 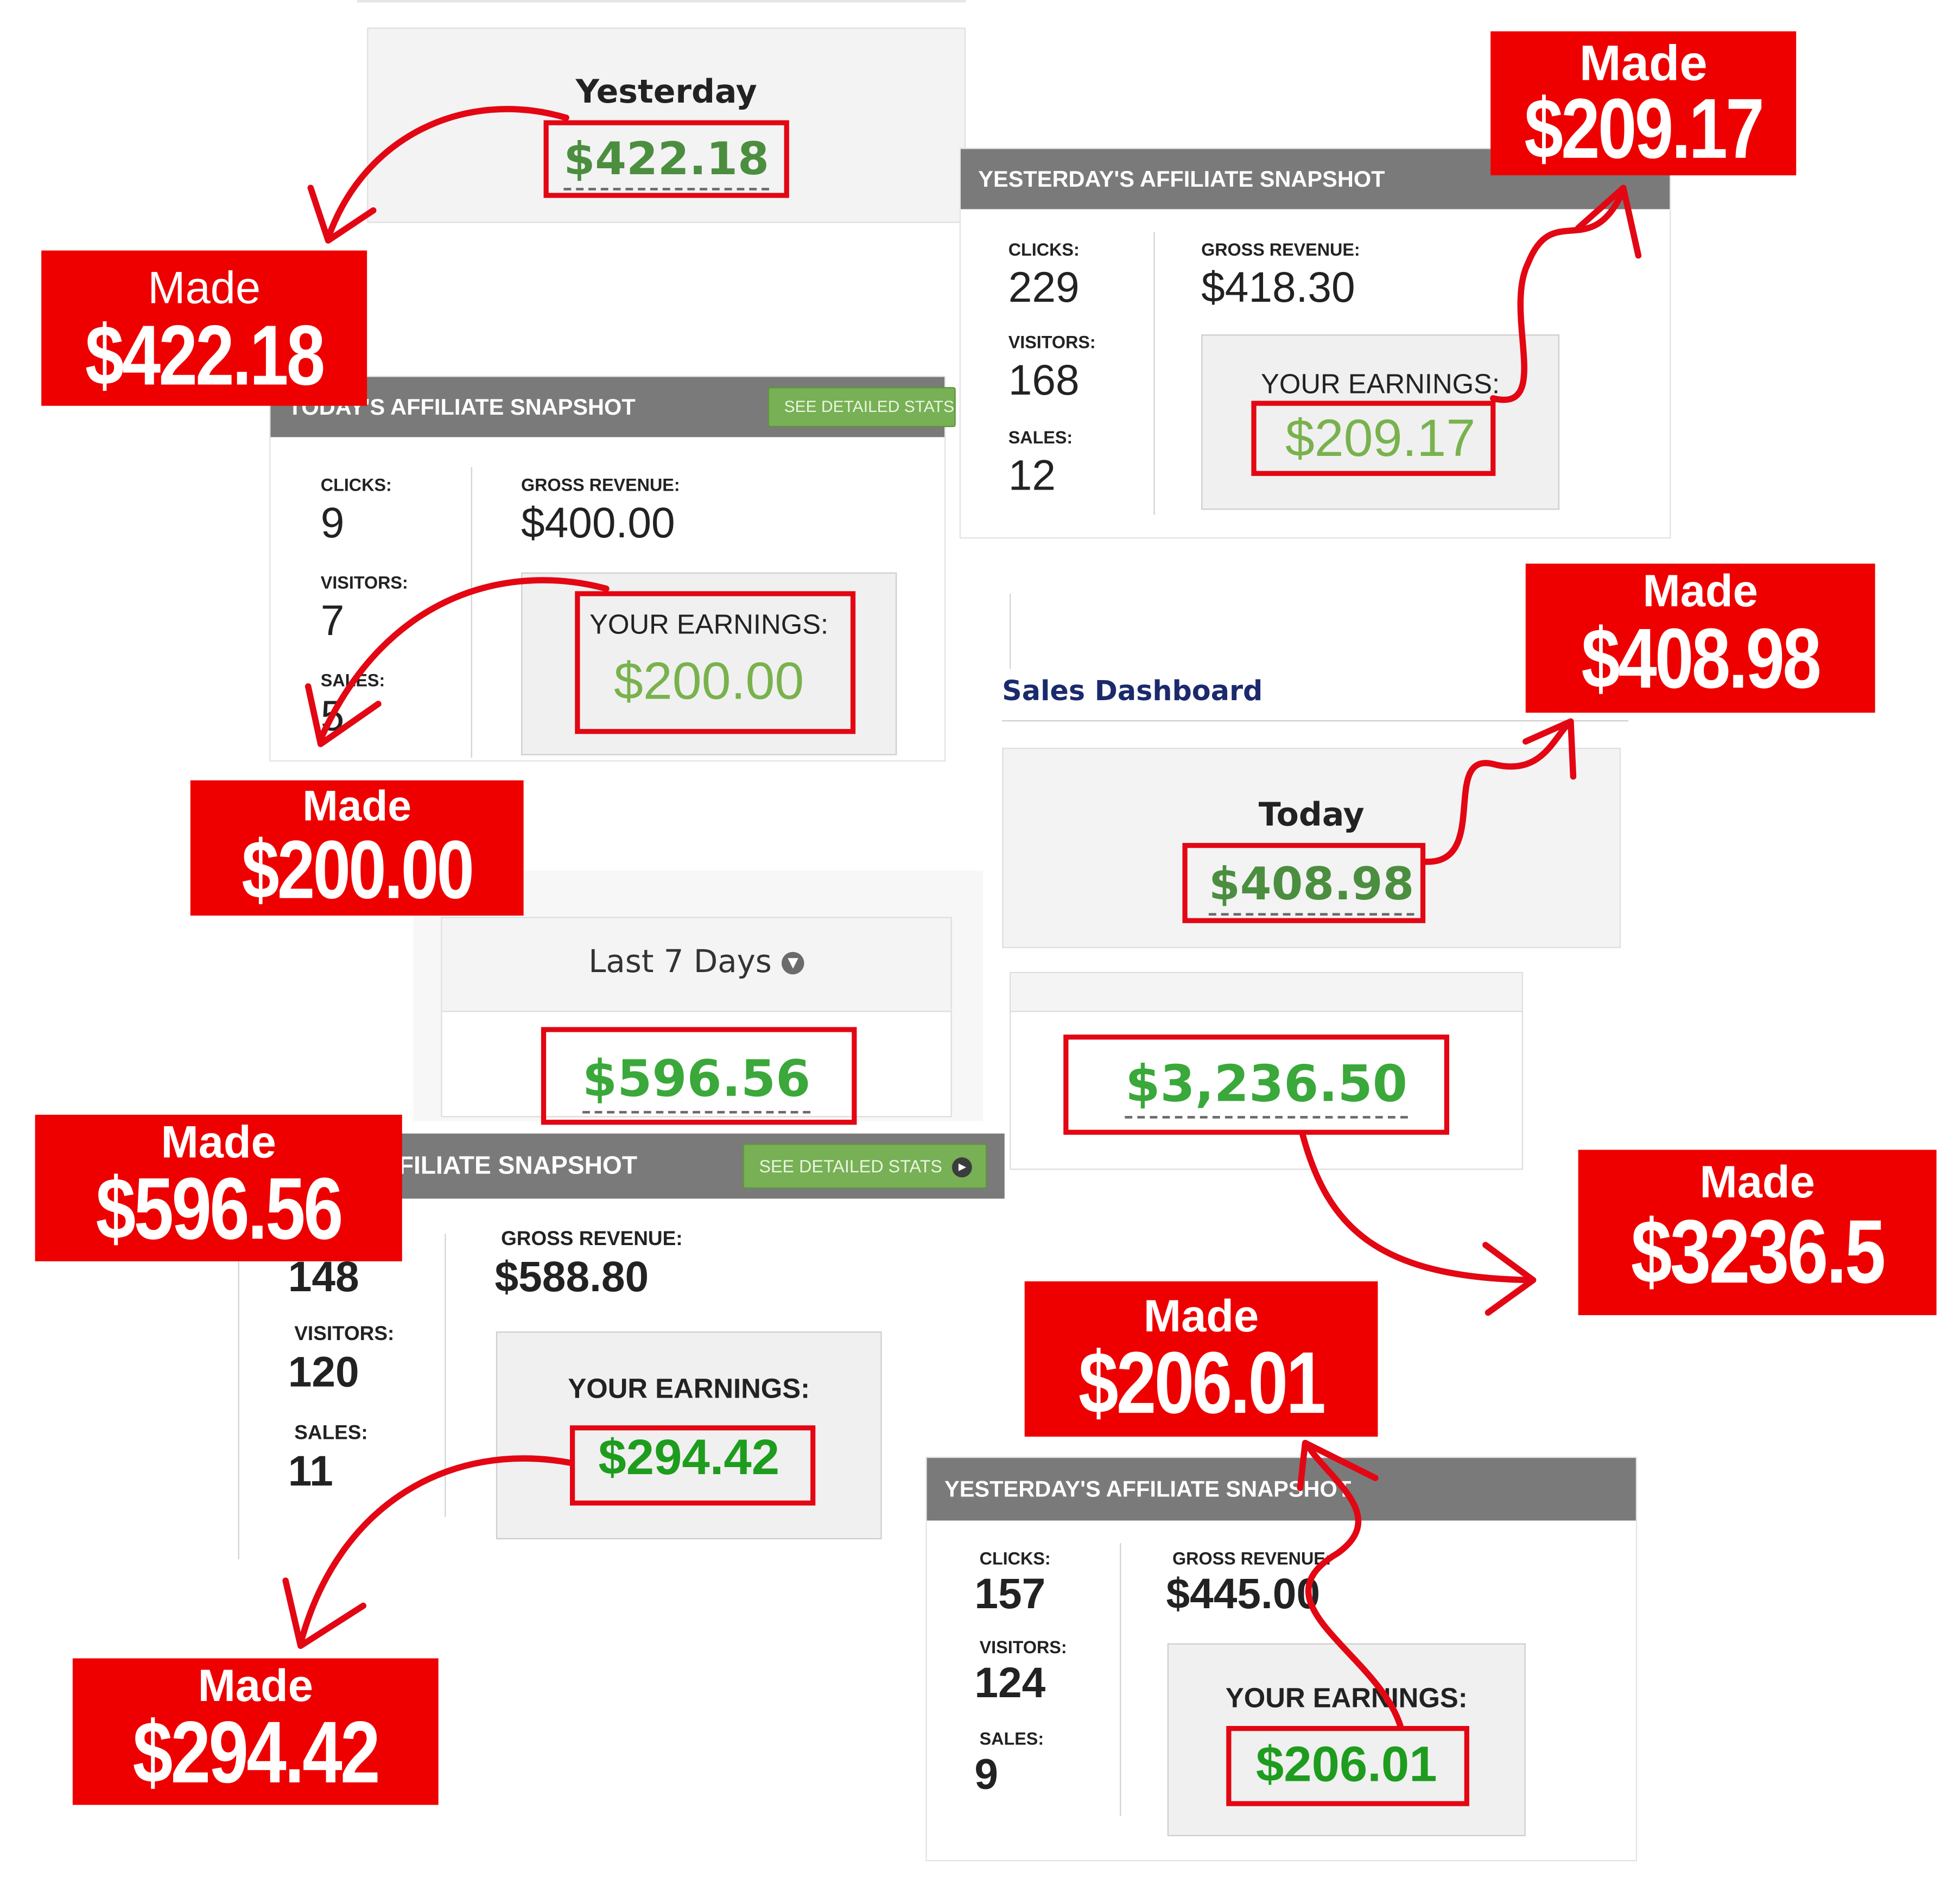 I want to click on made-badge: Made $206.01, so click(x=1201, y=1359).